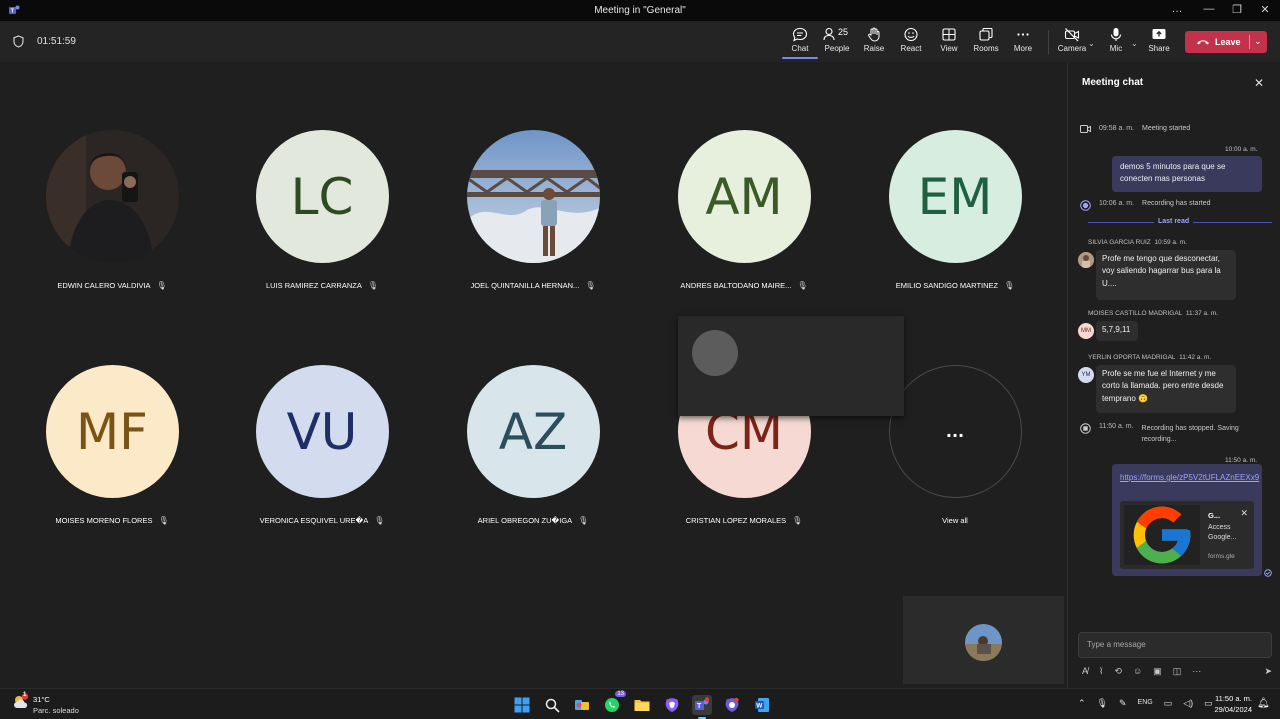 The width and height of the screenshot is (1280, 719). I want to click on network-icon: ▭, so click(1168, 703).